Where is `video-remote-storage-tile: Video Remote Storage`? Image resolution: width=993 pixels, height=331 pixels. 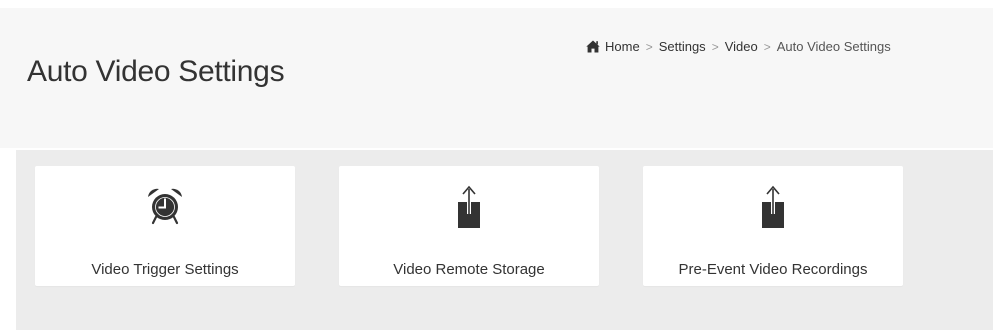 video-remote-storage-tile: Video Remote Storage is located at coordinates (469, 226).